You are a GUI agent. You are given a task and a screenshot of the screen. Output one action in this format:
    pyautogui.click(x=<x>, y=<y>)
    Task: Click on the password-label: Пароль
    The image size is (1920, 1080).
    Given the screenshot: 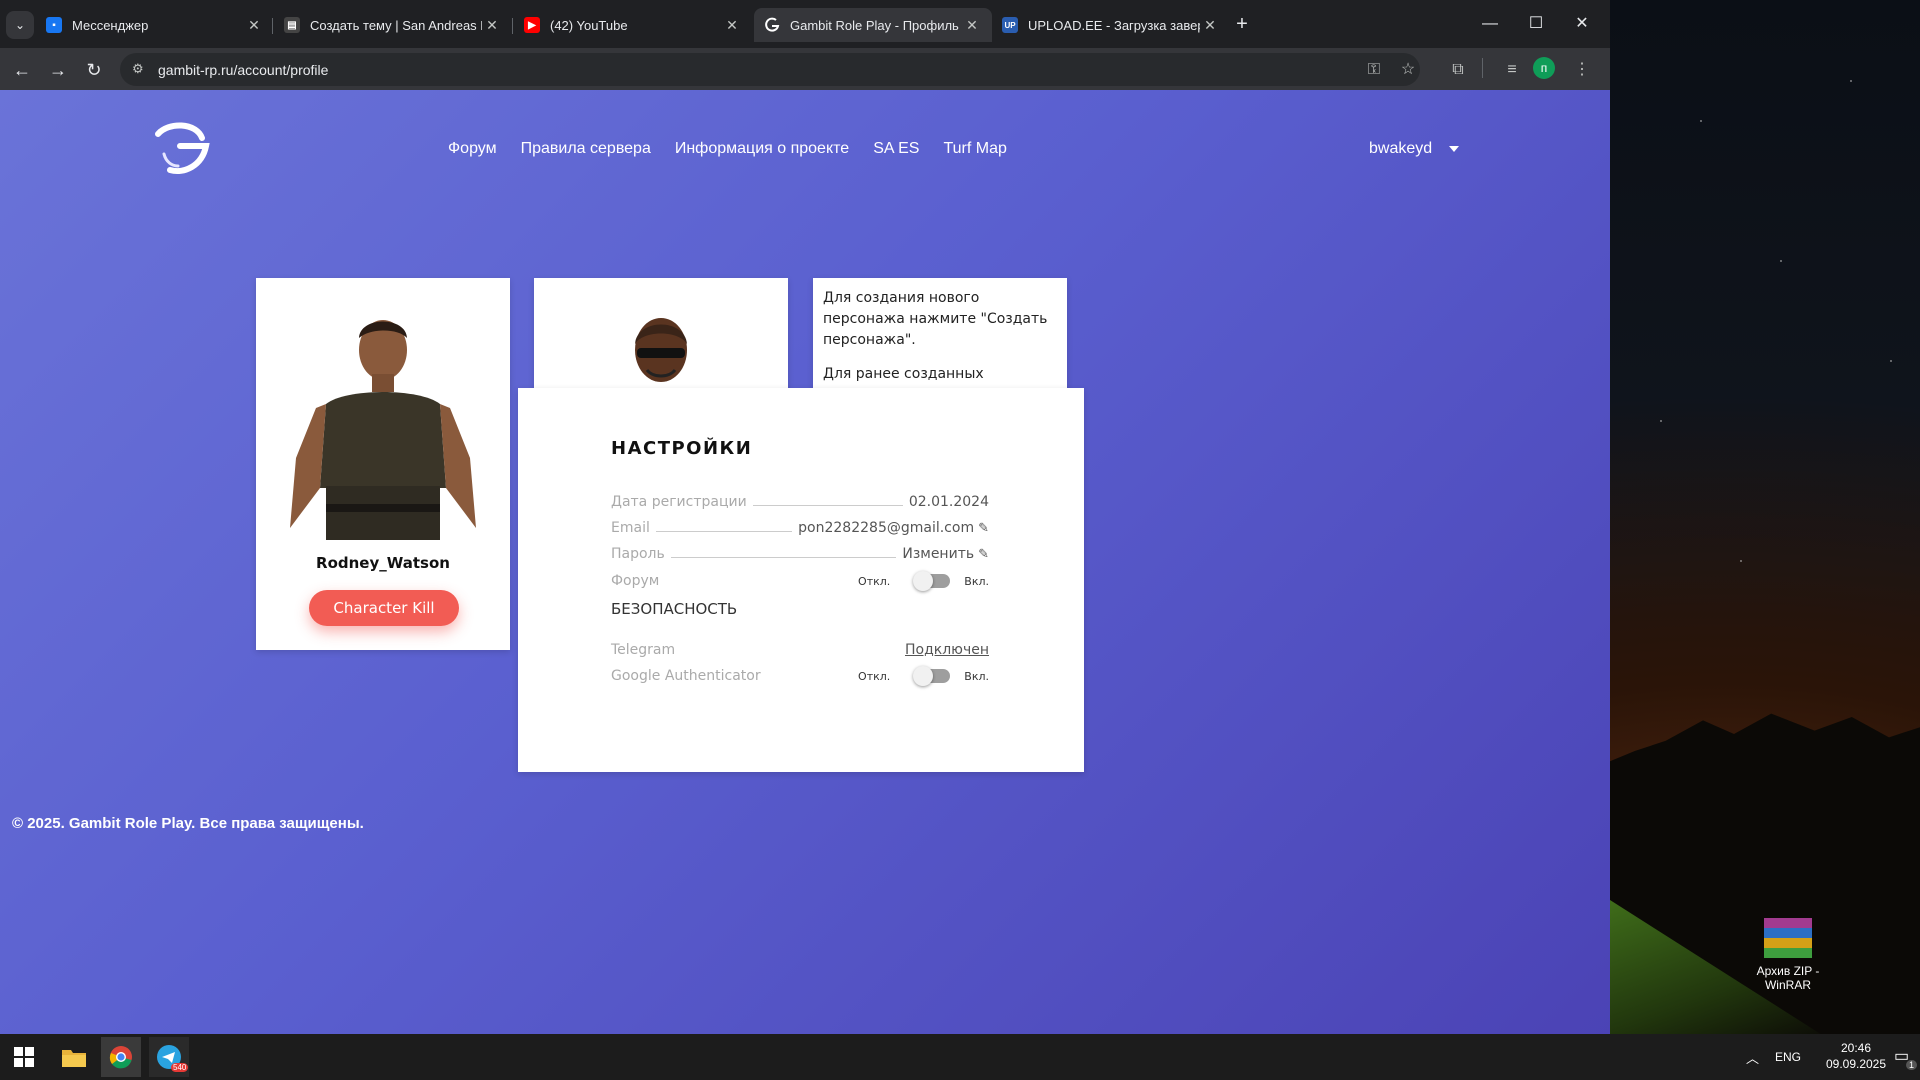 What is the action you would take?
    pyautogui.click(x=638, y=554)
    